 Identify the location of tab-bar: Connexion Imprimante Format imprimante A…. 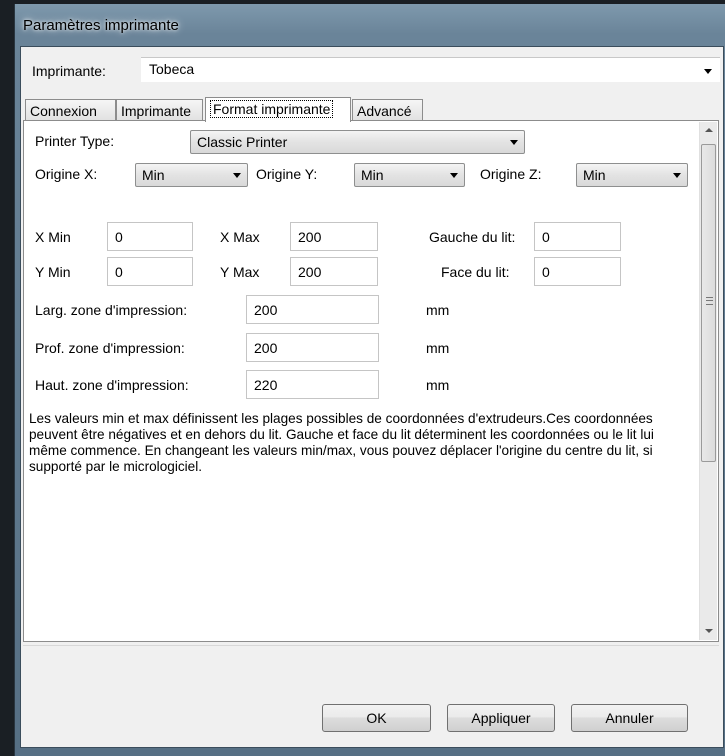
(371, 109).